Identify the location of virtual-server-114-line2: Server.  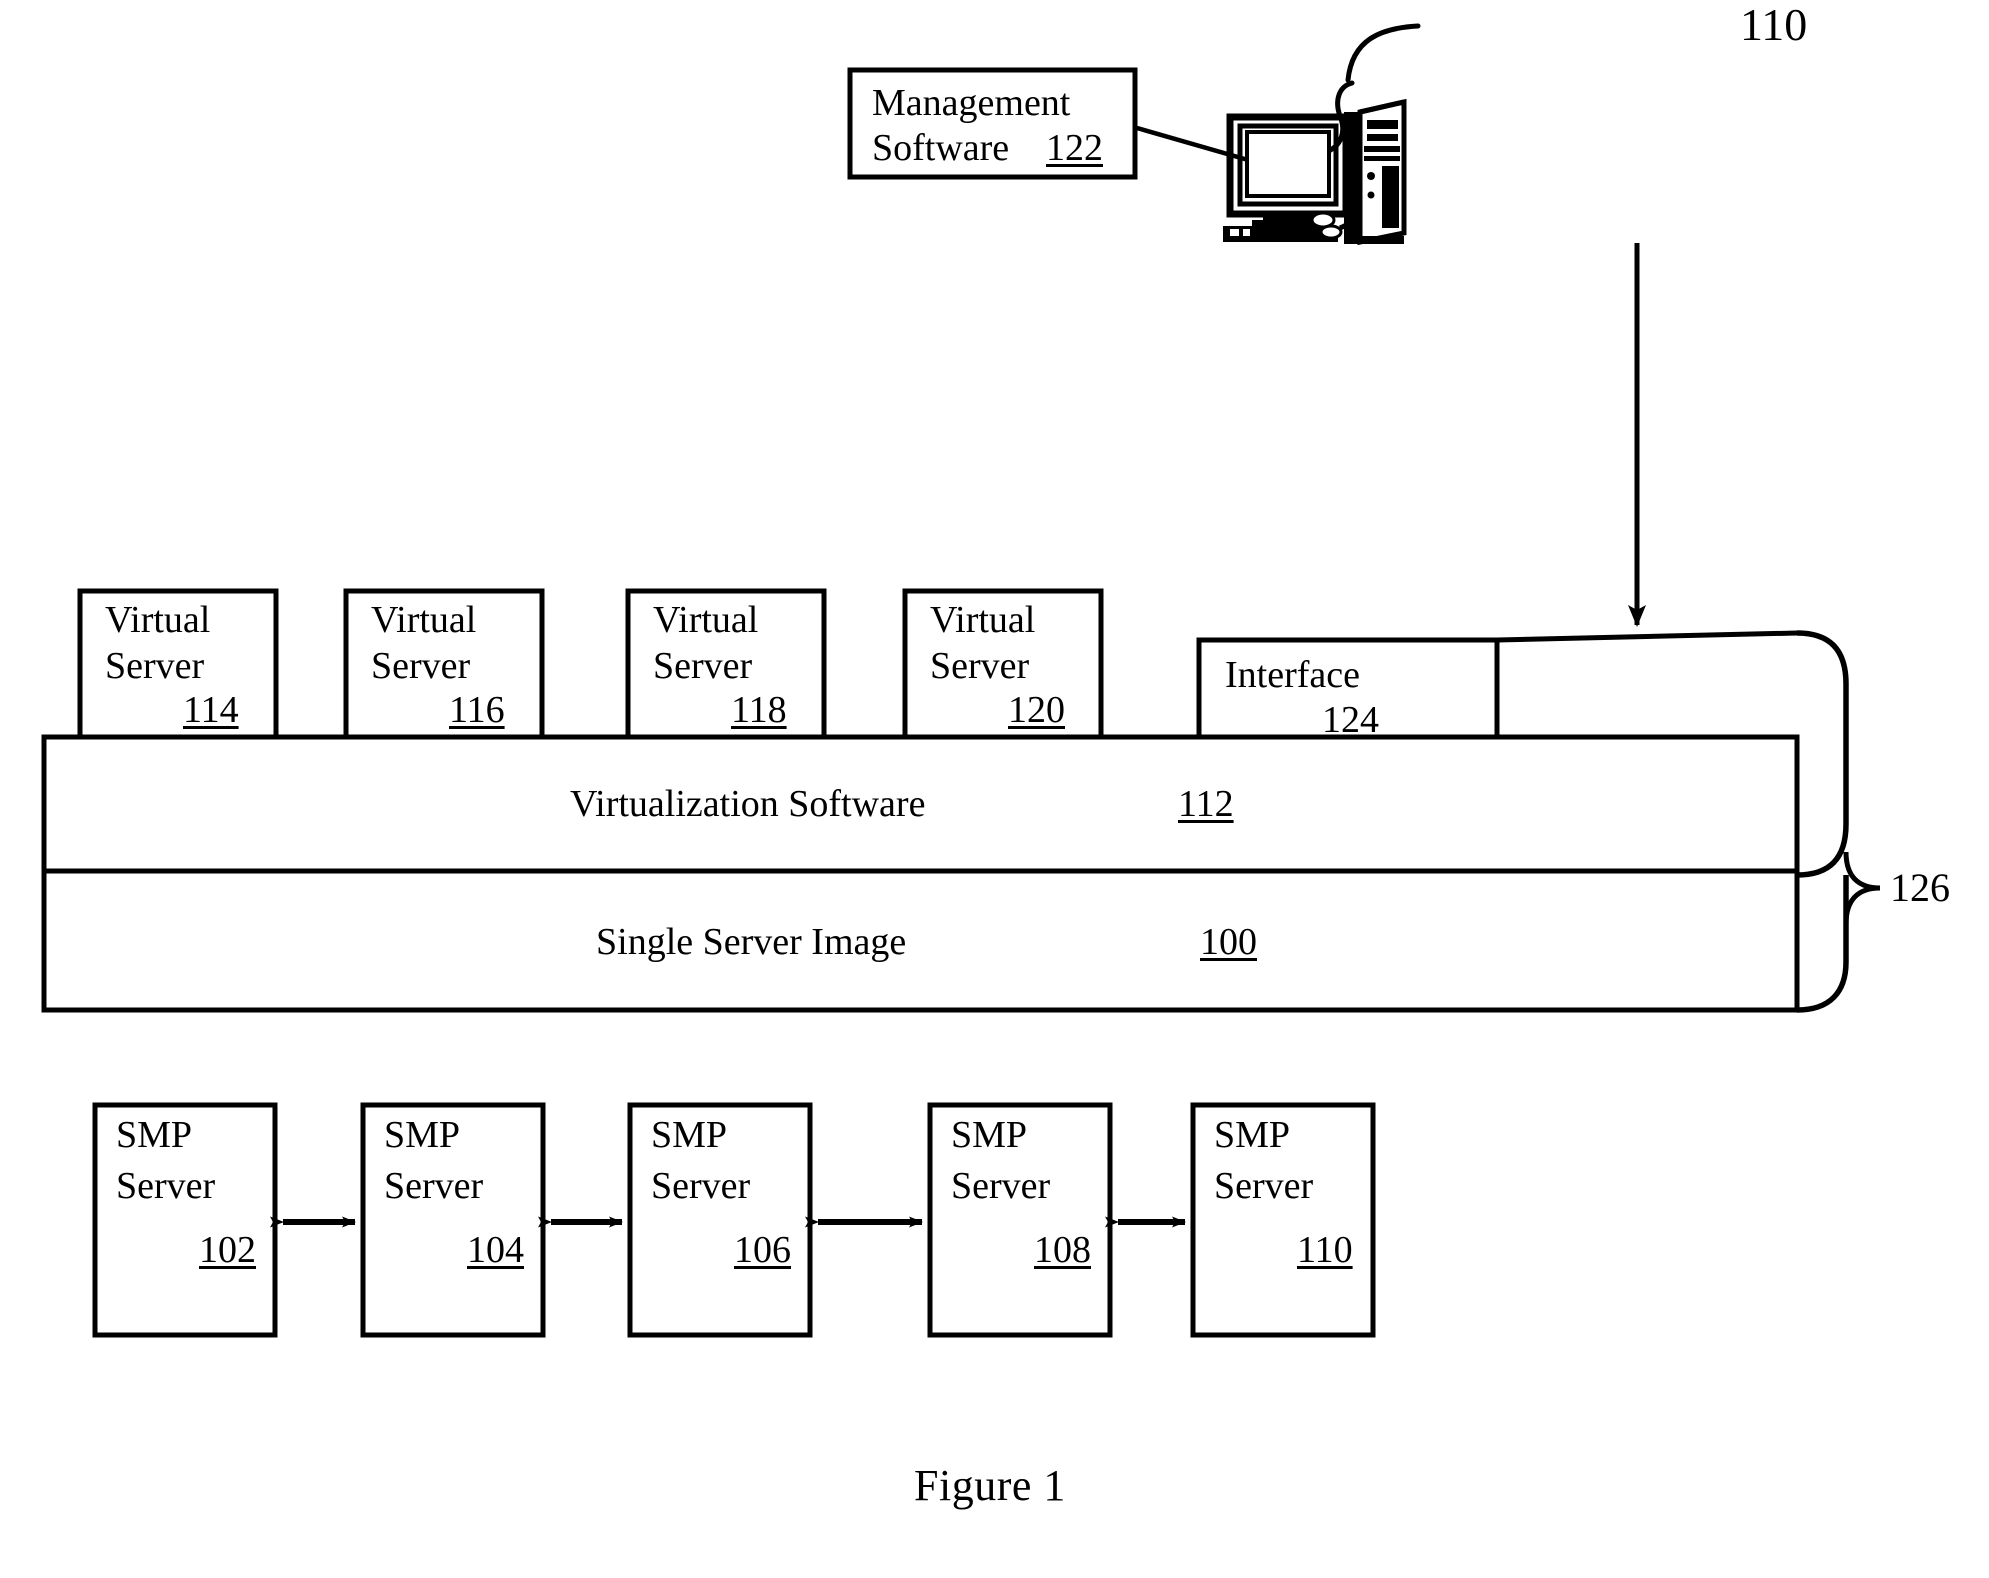
(155, 666).